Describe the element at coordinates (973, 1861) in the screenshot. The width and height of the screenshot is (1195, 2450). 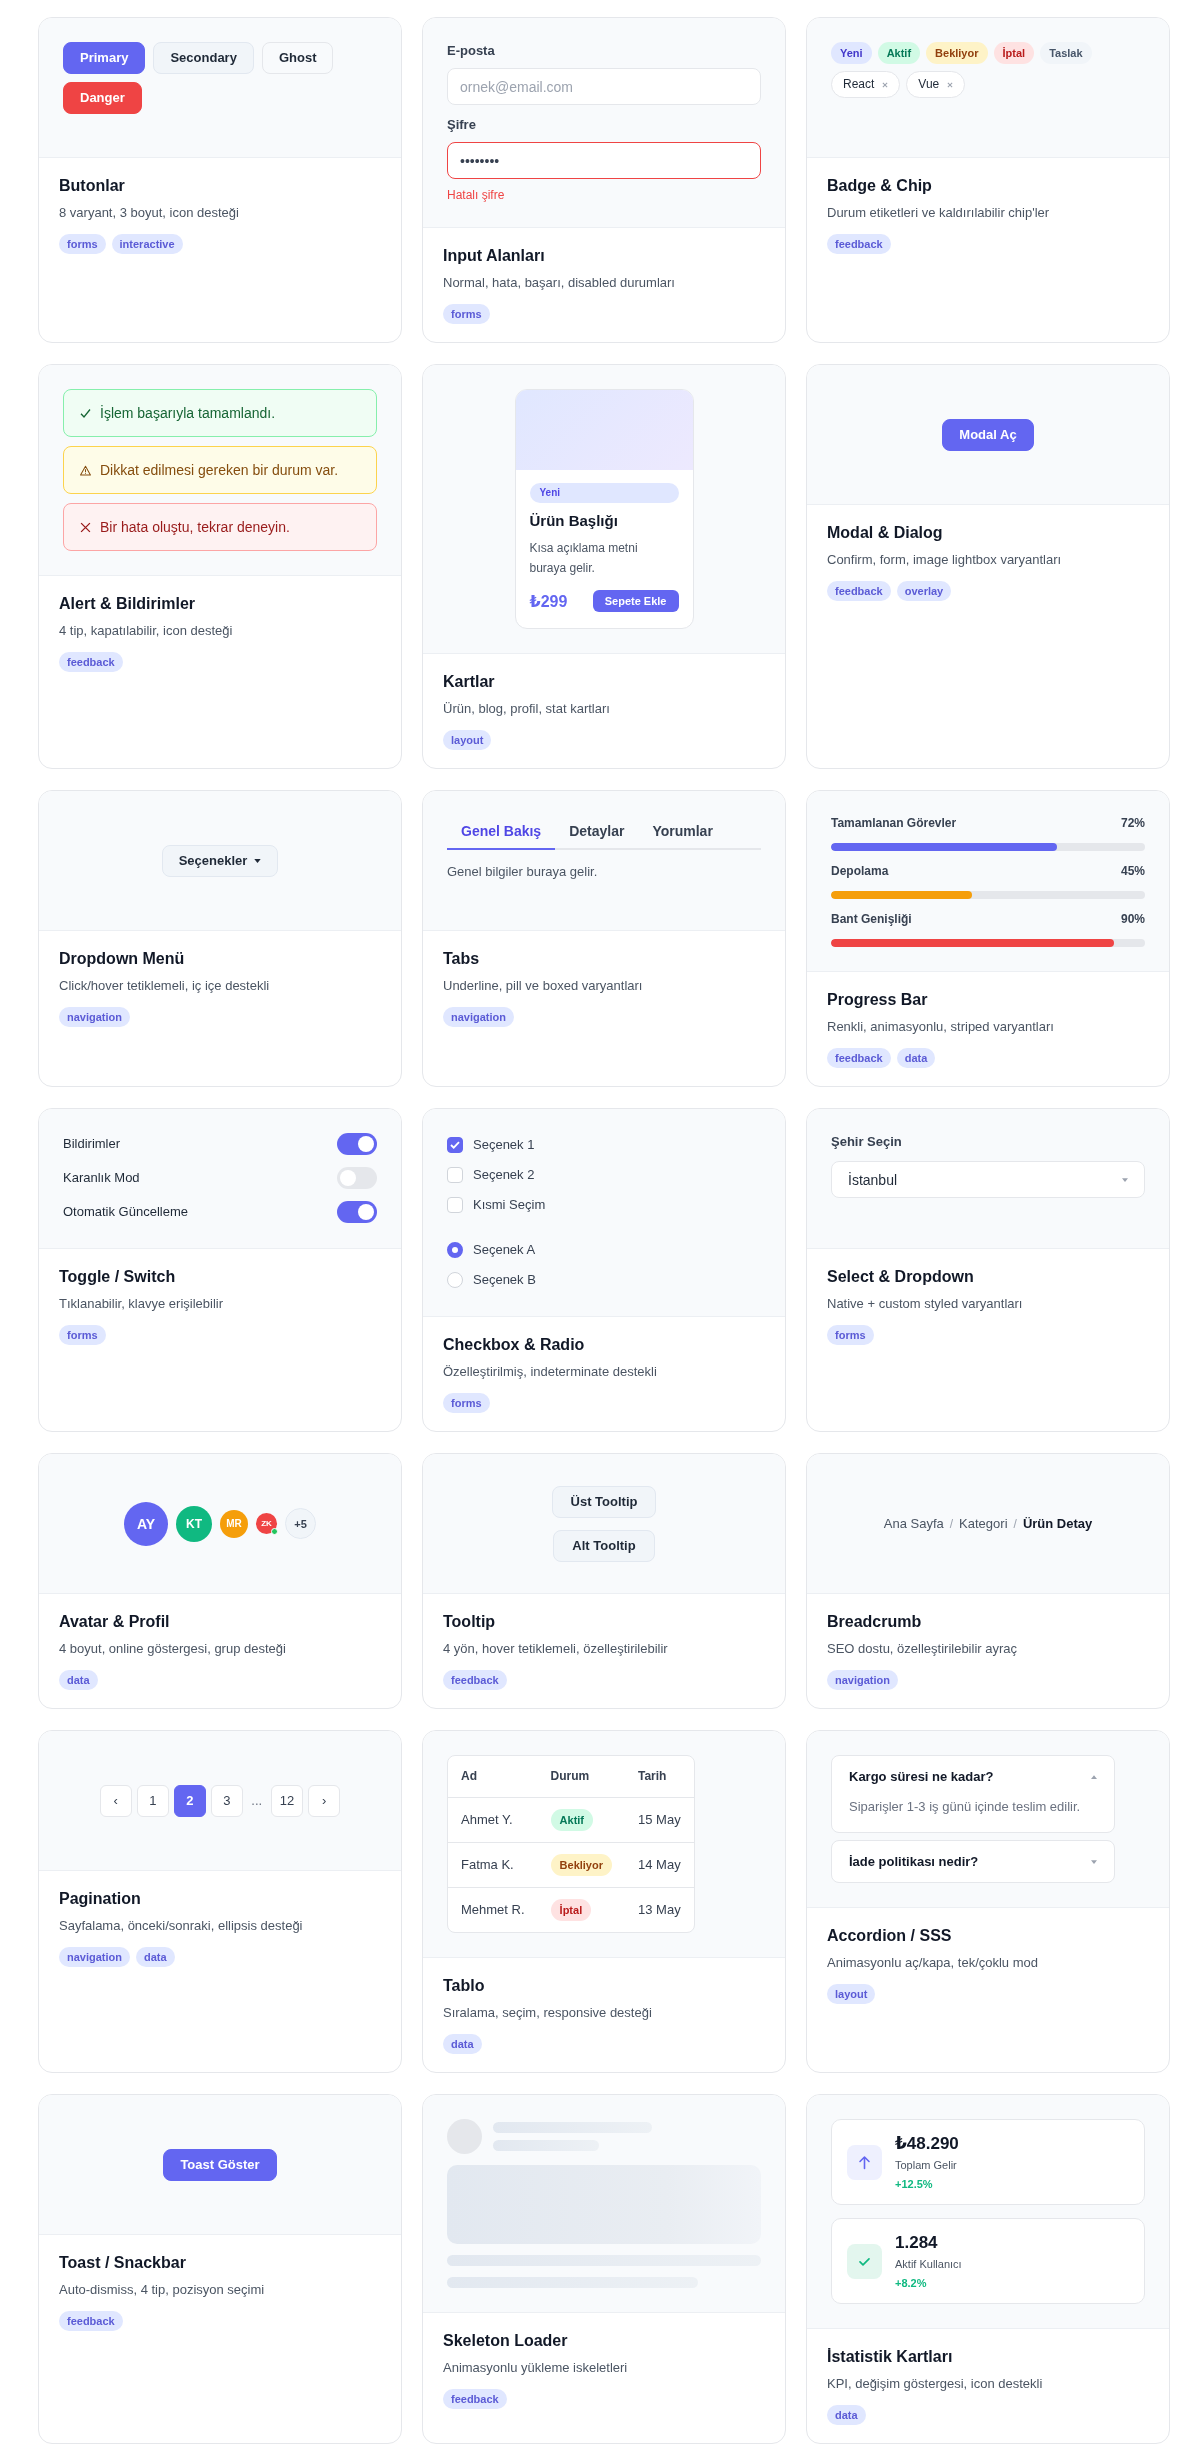
I see `accordion-header: İade politikası nedir?` at that location.